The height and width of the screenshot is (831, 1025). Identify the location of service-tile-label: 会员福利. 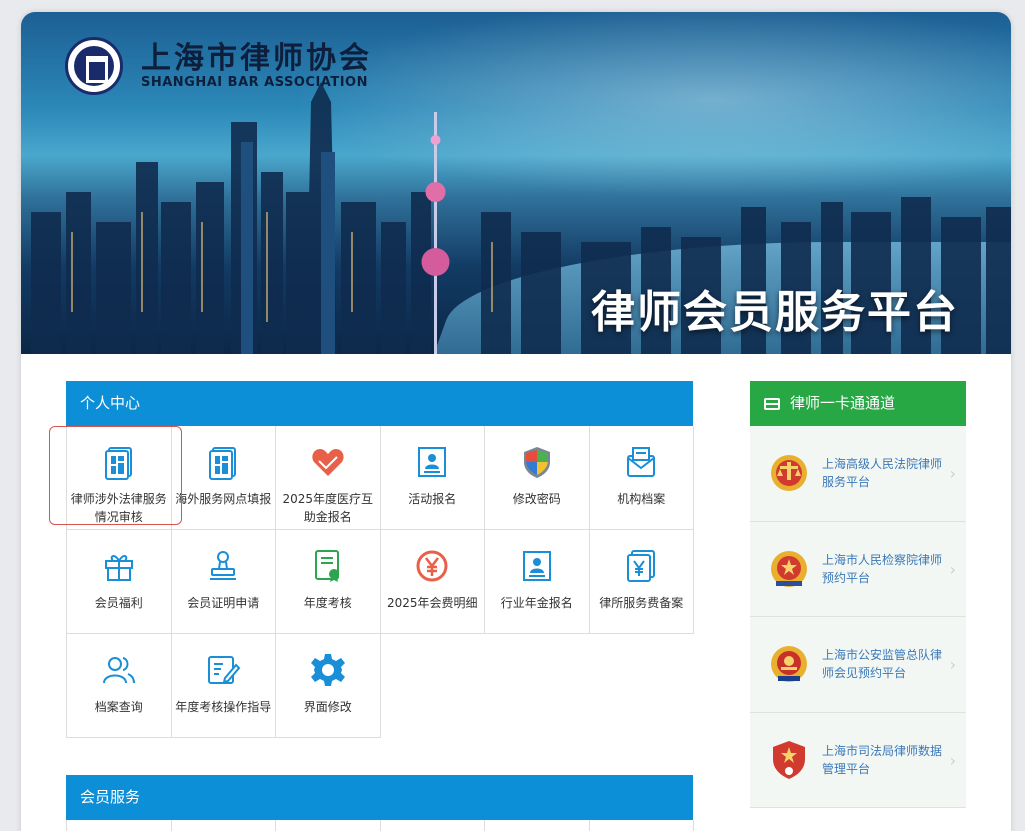
(118, 603).